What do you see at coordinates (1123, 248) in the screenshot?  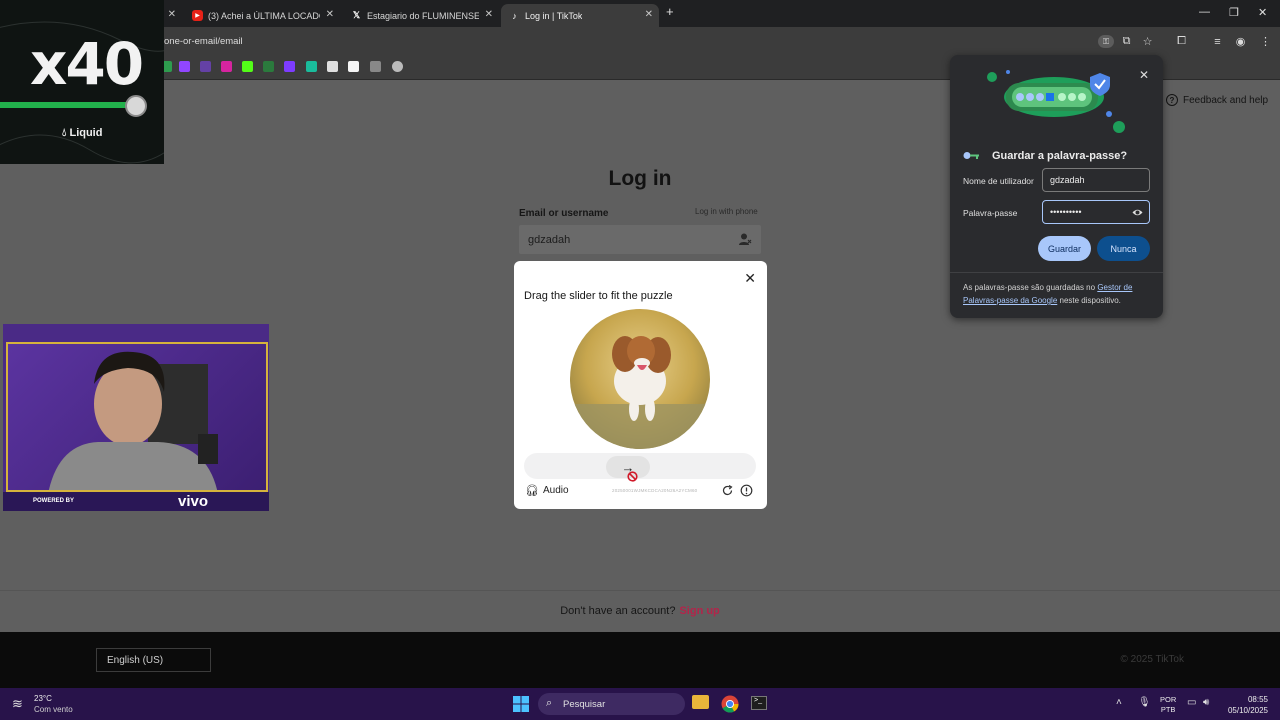 I see `never-button: Nunca` at bounding box center [1123, 248].